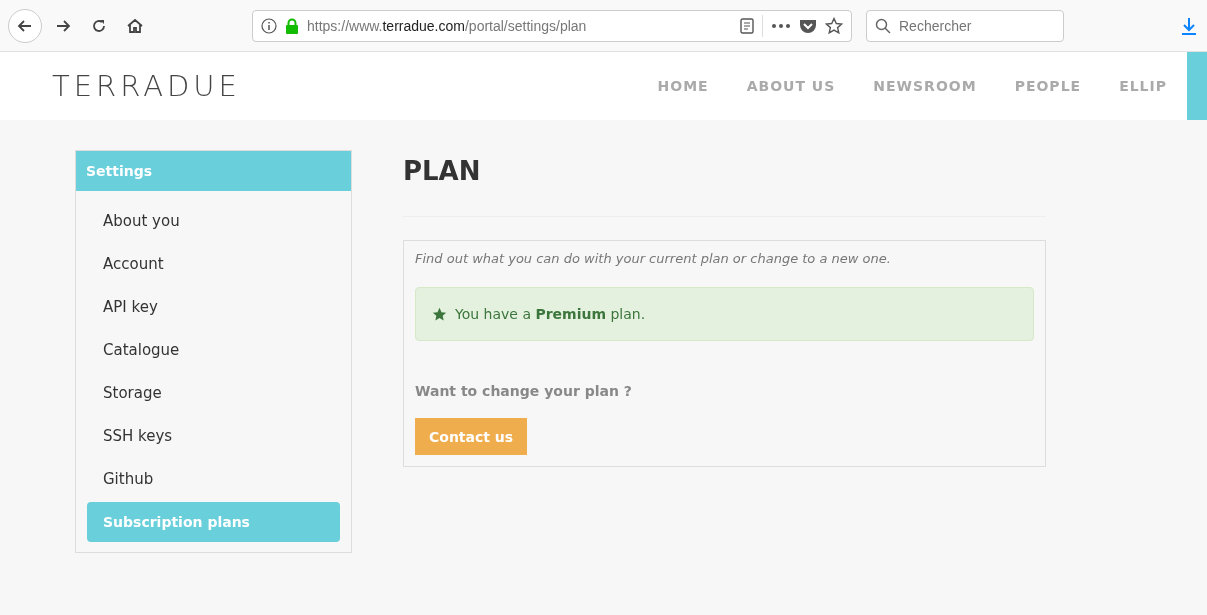 This screenshot has width=1207, height=615. Describe the element at coordinates (442, 172) in the screenshot. I see `page-title: PLAN` at that location.